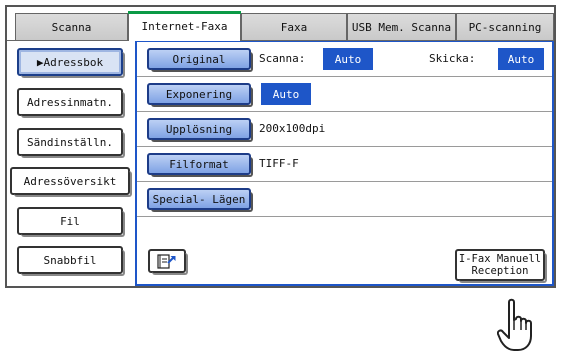 The width and height of the screenshot is (564, 358). What do you see at coordinates (279, 163) in the screenshot?
I see `filformat-value: TIFF-F` at bounding box center [279, 163].